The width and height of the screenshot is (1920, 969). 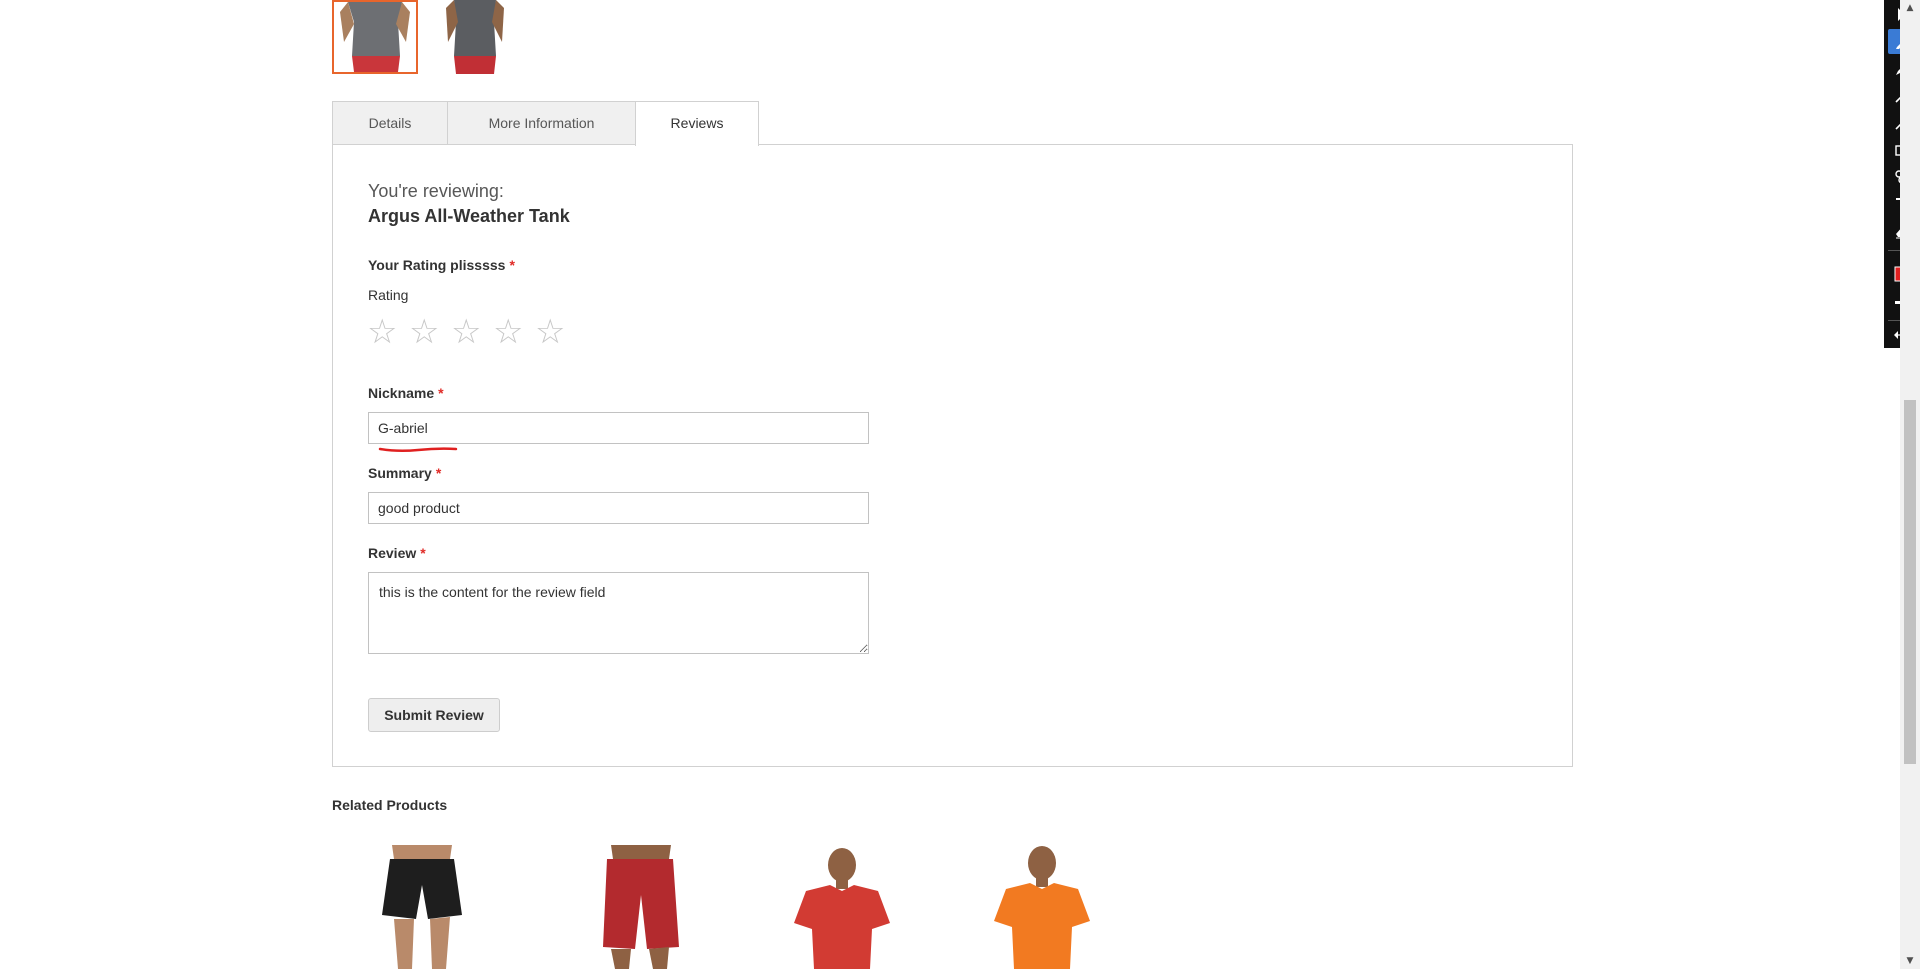 What do you see at coordinates (390, 123) in the screenshot?
I see `tab-details: Details` at bounding box center [390, 123].